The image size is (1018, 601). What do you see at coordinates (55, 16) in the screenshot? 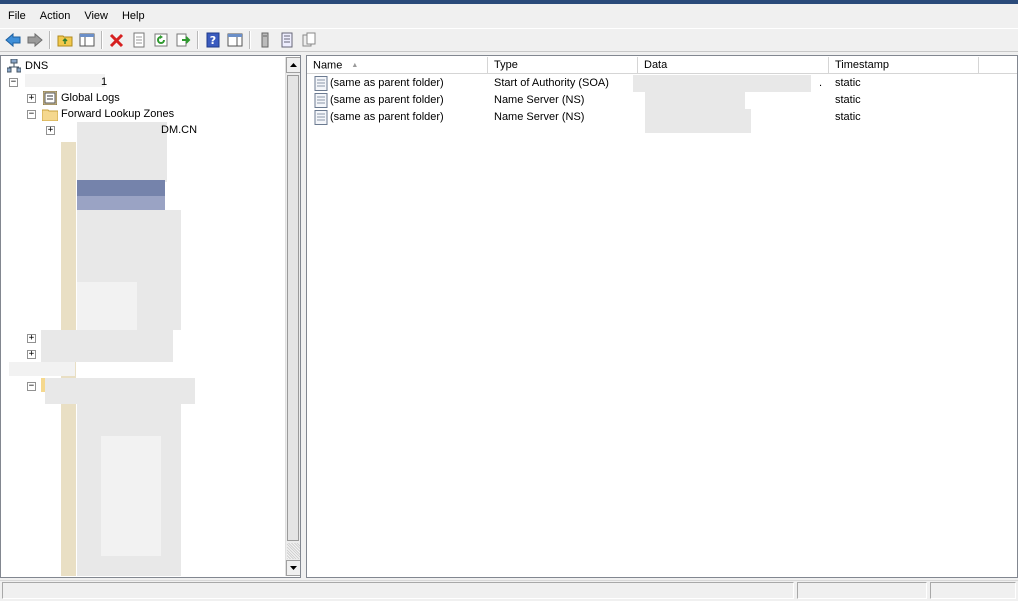
I see `menu-action: Action` at bounding box center [55, 16].